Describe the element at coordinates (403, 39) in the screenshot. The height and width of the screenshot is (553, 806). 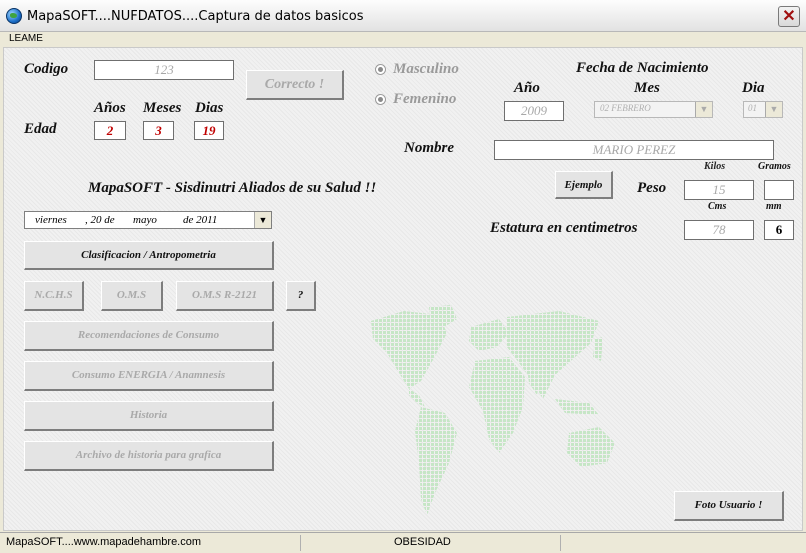
I see `menu-bar: LEAME` at that location.